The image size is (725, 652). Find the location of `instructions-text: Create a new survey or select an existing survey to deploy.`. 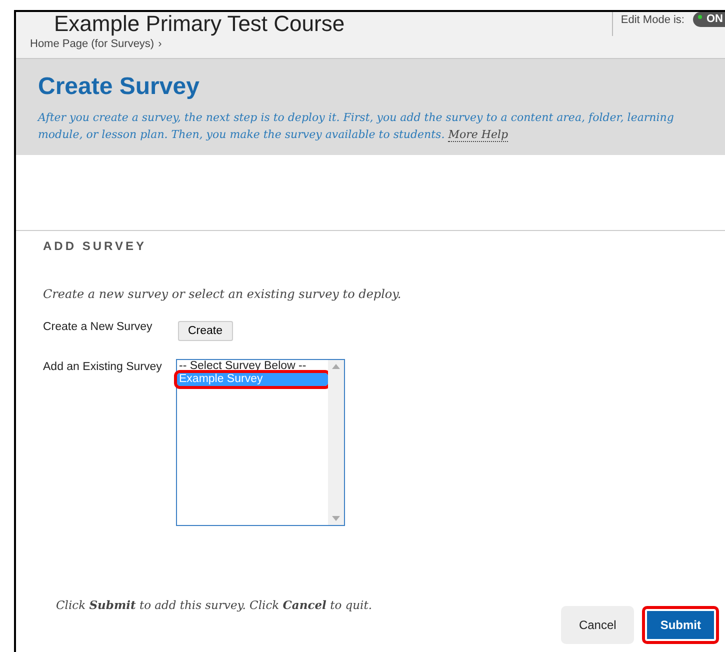

instructions-text: Create a new survey or select an existing survey to deploy. is located at coordinates (222, 294).